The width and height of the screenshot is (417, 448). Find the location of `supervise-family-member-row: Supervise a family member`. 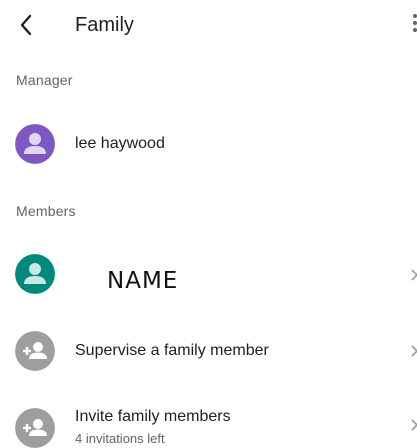

supervise-family-member-row: Supervise a family member is located at coordinates (208, 351).